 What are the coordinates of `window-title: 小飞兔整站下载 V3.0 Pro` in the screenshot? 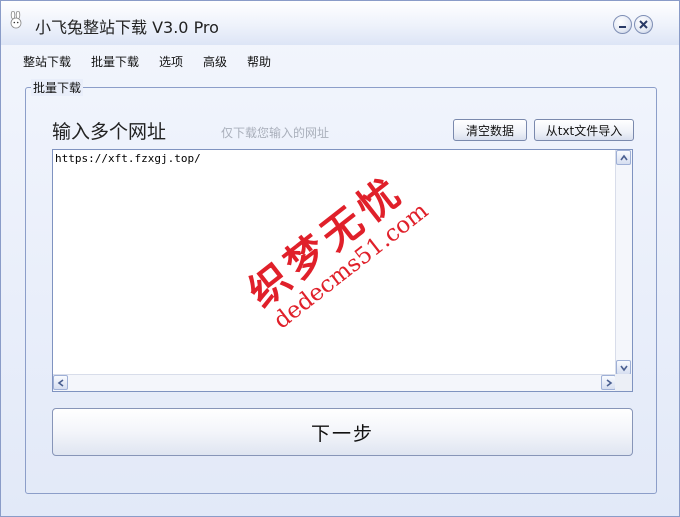 It's located at (127, 27).